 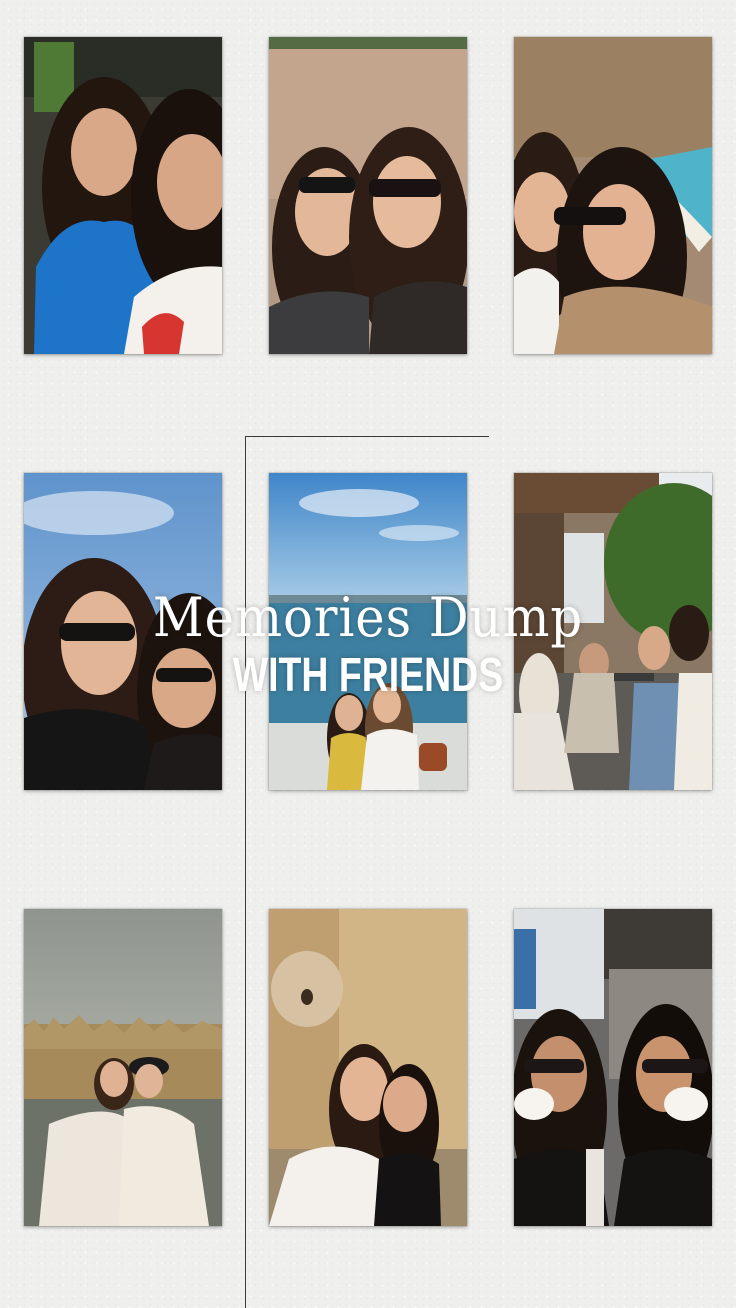 I want to click on photo-3-image, so click(x=613, y=195).